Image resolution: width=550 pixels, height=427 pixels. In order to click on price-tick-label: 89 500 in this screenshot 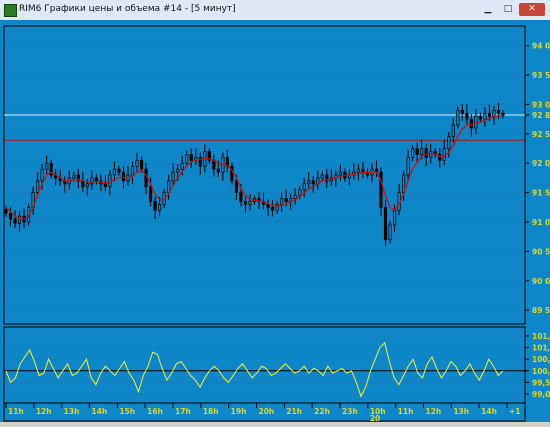, I will do `click(541, 310)`.